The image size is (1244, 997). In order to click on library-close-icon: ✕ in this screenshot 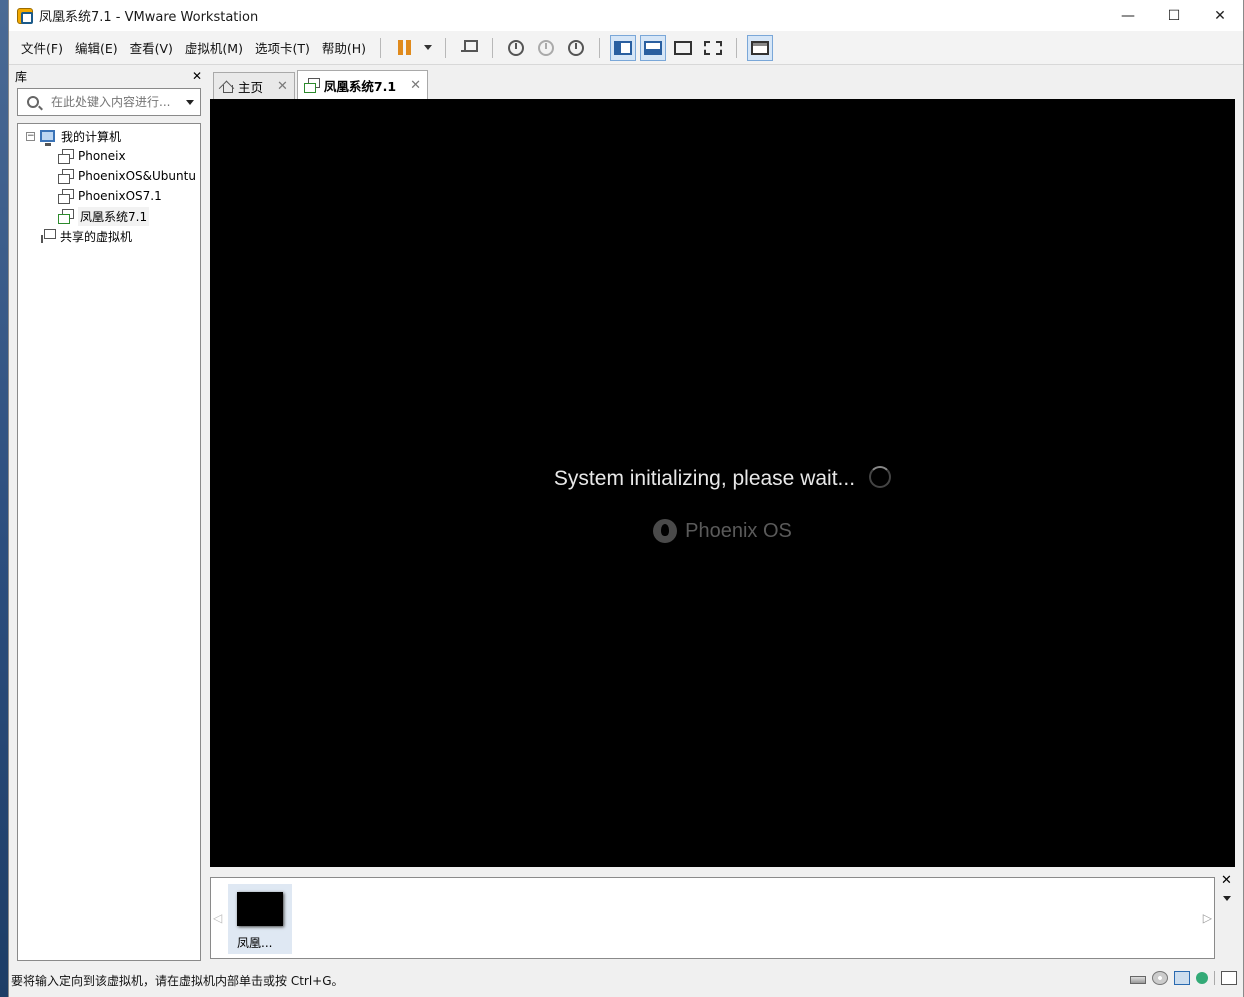, I will do `click(197, 76)`.